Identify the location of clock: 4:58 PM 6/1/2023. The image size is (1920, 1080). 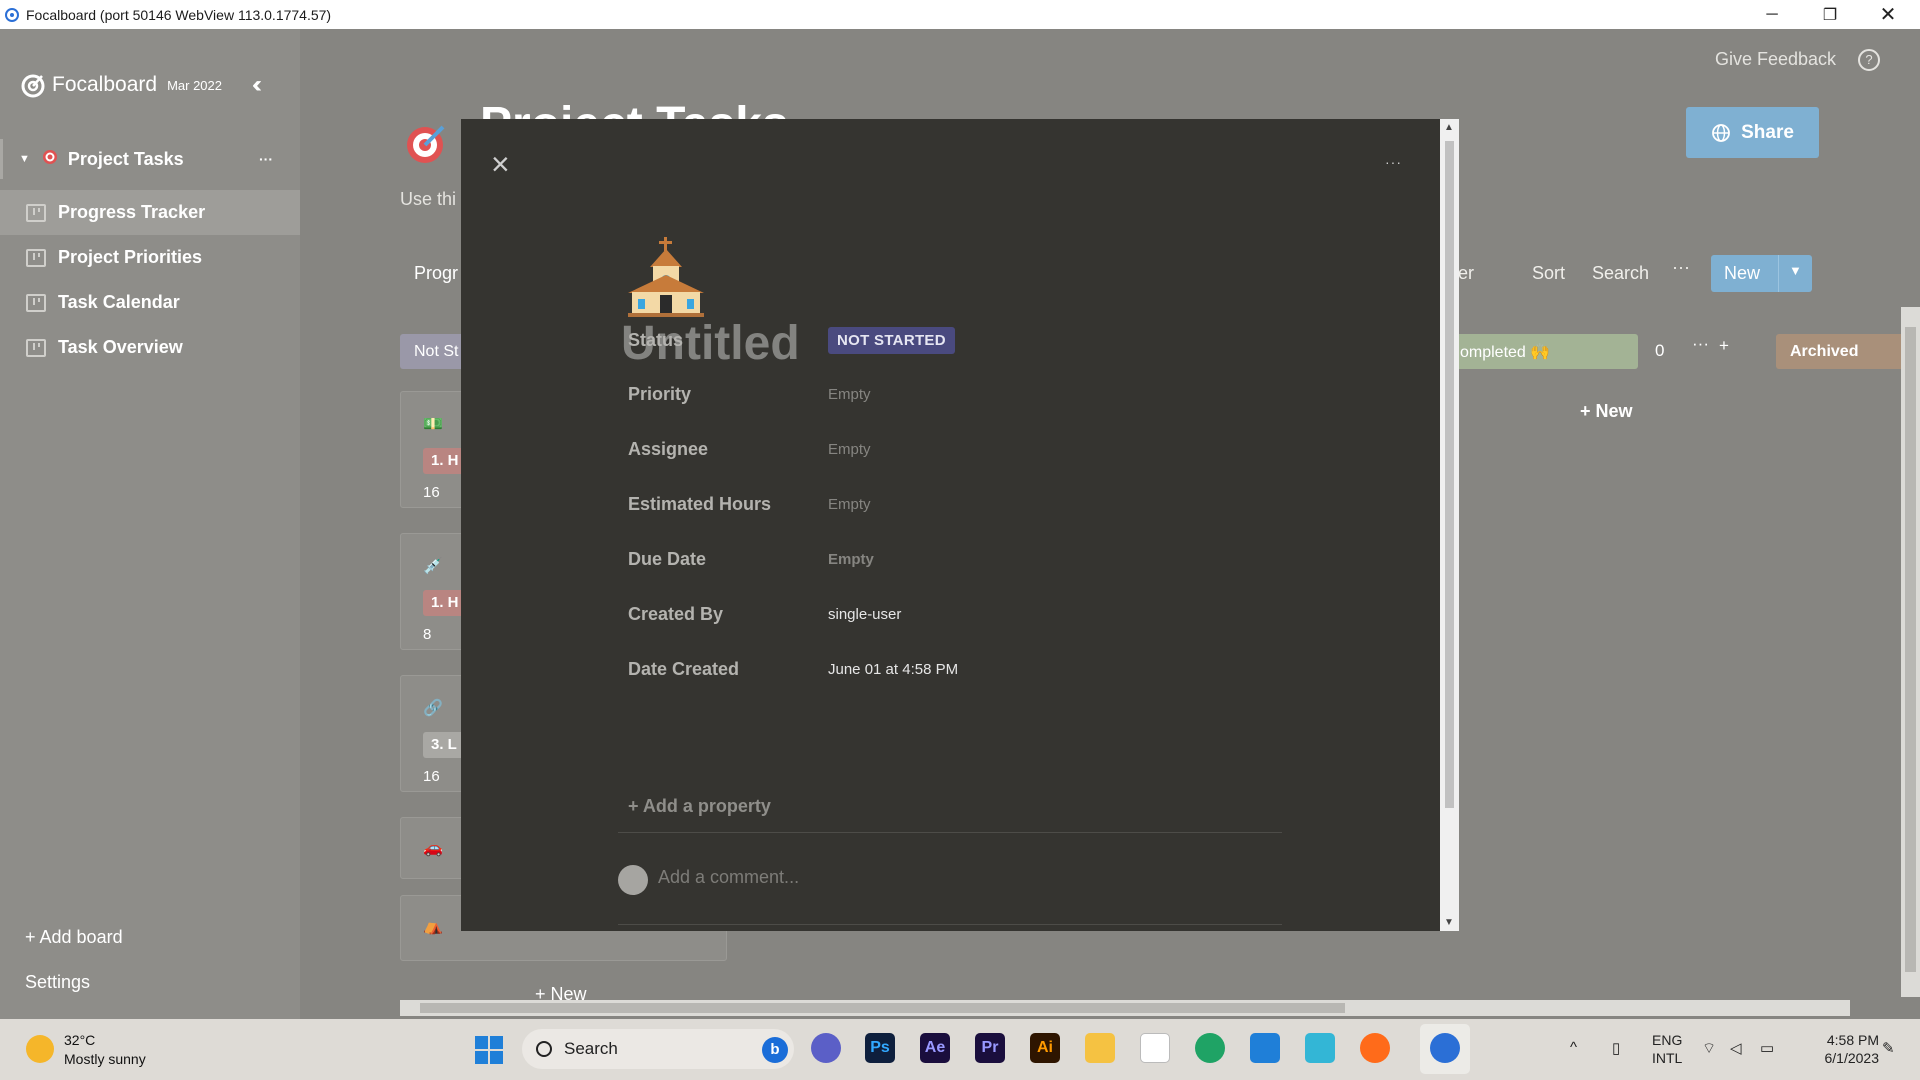
(1841, 1049).